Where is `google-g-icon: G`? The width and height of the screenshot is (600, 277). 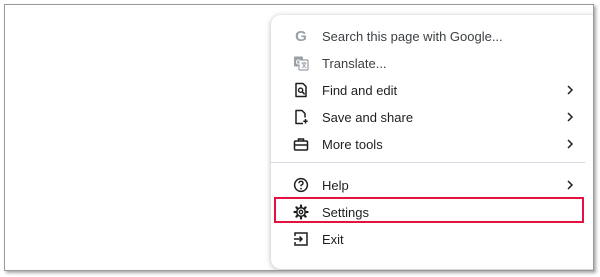 google-g-icon: G is located at coordinates (301, 36).